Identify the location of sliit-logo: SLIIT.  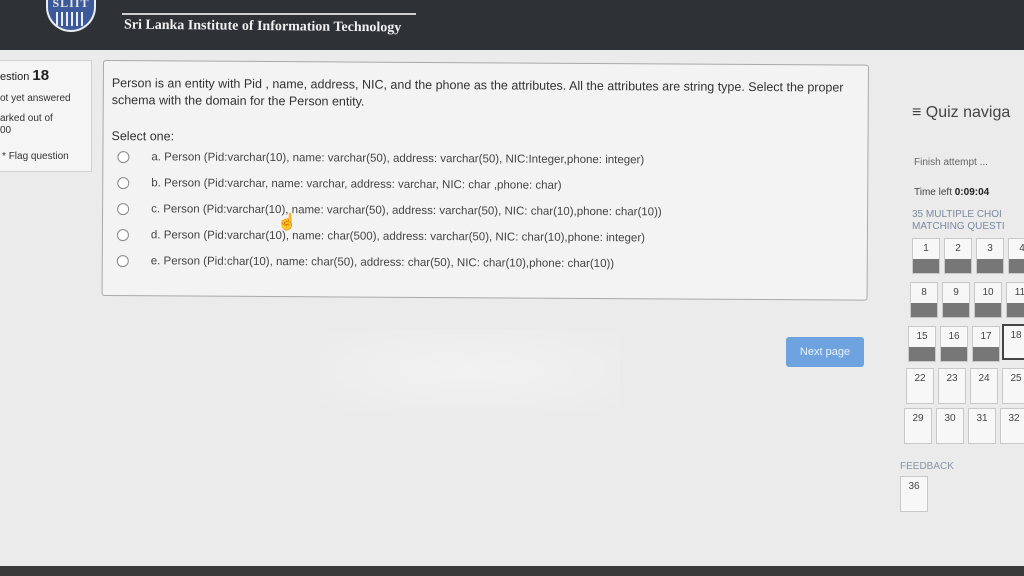
(71, 16).